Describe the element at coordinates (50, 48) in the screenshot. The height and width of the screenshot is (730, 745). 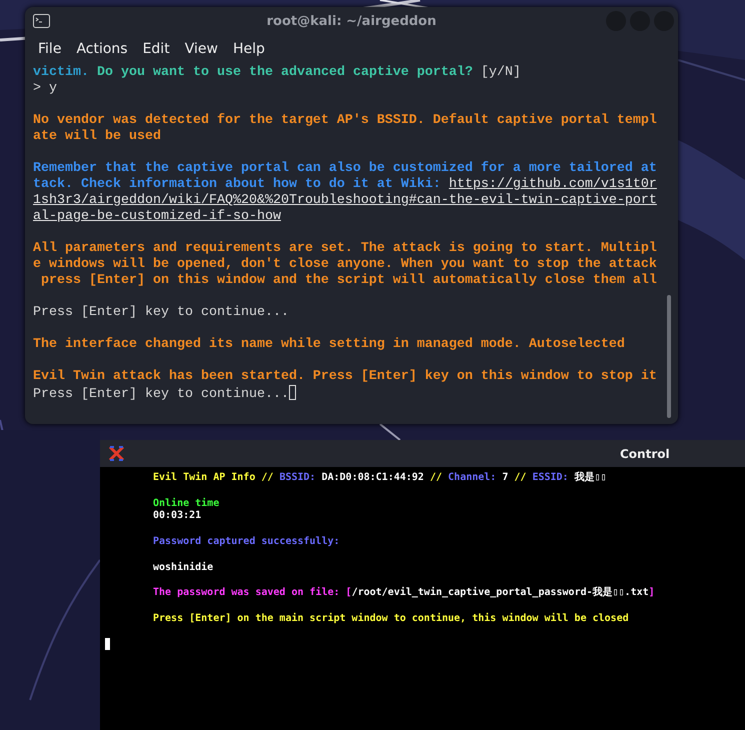
I see `menu-item: File` at that location.